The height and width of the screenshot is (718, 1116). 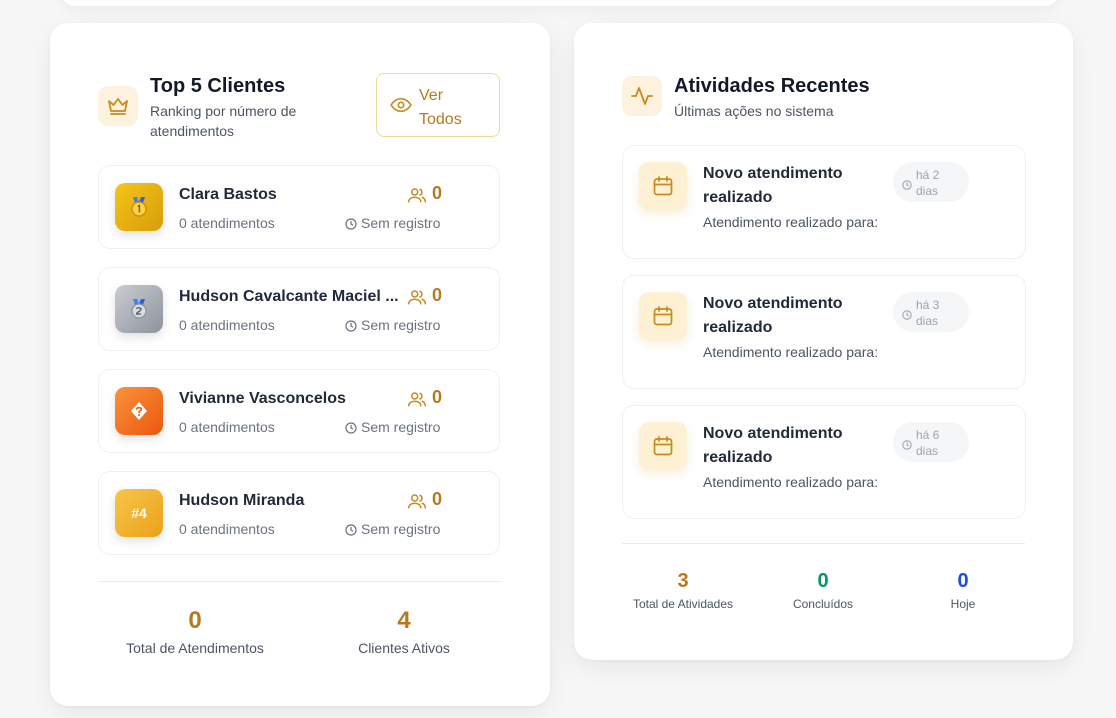 What do you see at coordinates (404, 620) in the screenshot?
I see `active-clients-value: 4` at bounding box center [404, 620].